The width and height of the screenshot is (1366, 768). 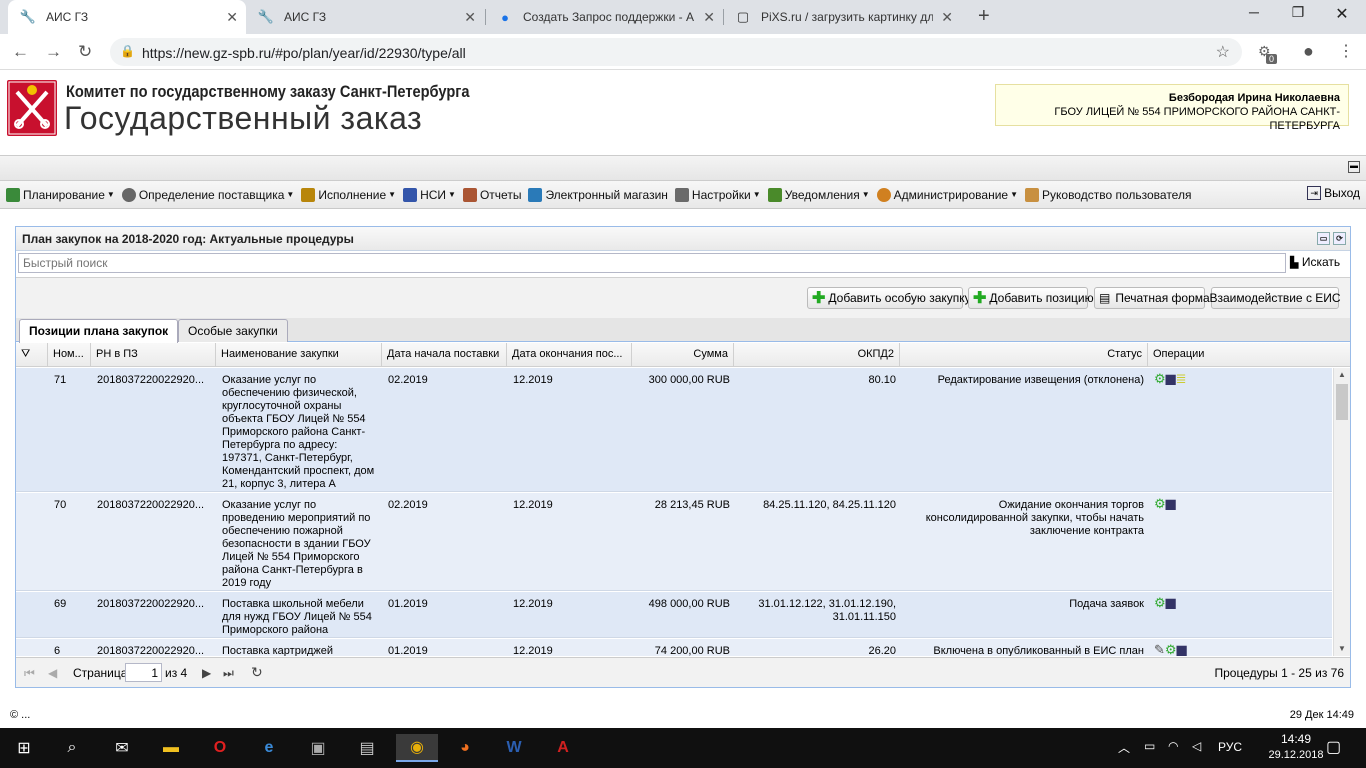 What do you see at coordinates (53, 52) in the screenshot?
I see `forward-arrow-icon: →` at bounding box center [53, 52].